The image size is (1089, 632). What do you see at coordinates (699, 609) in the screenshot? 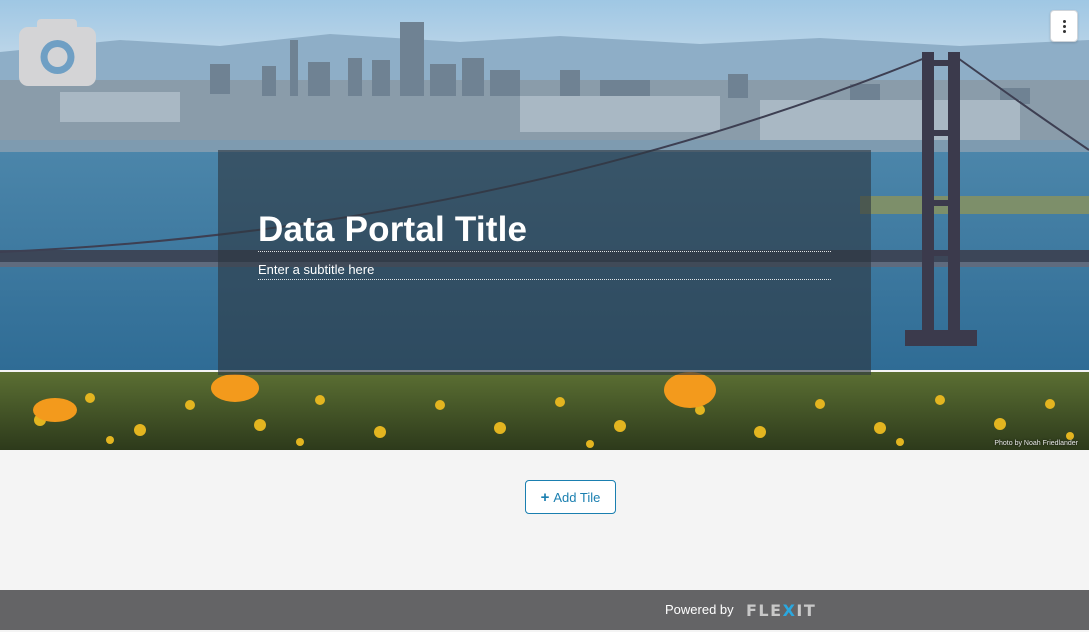
I see `powered-by-text: Powered by` at bounding box center [699, 609].